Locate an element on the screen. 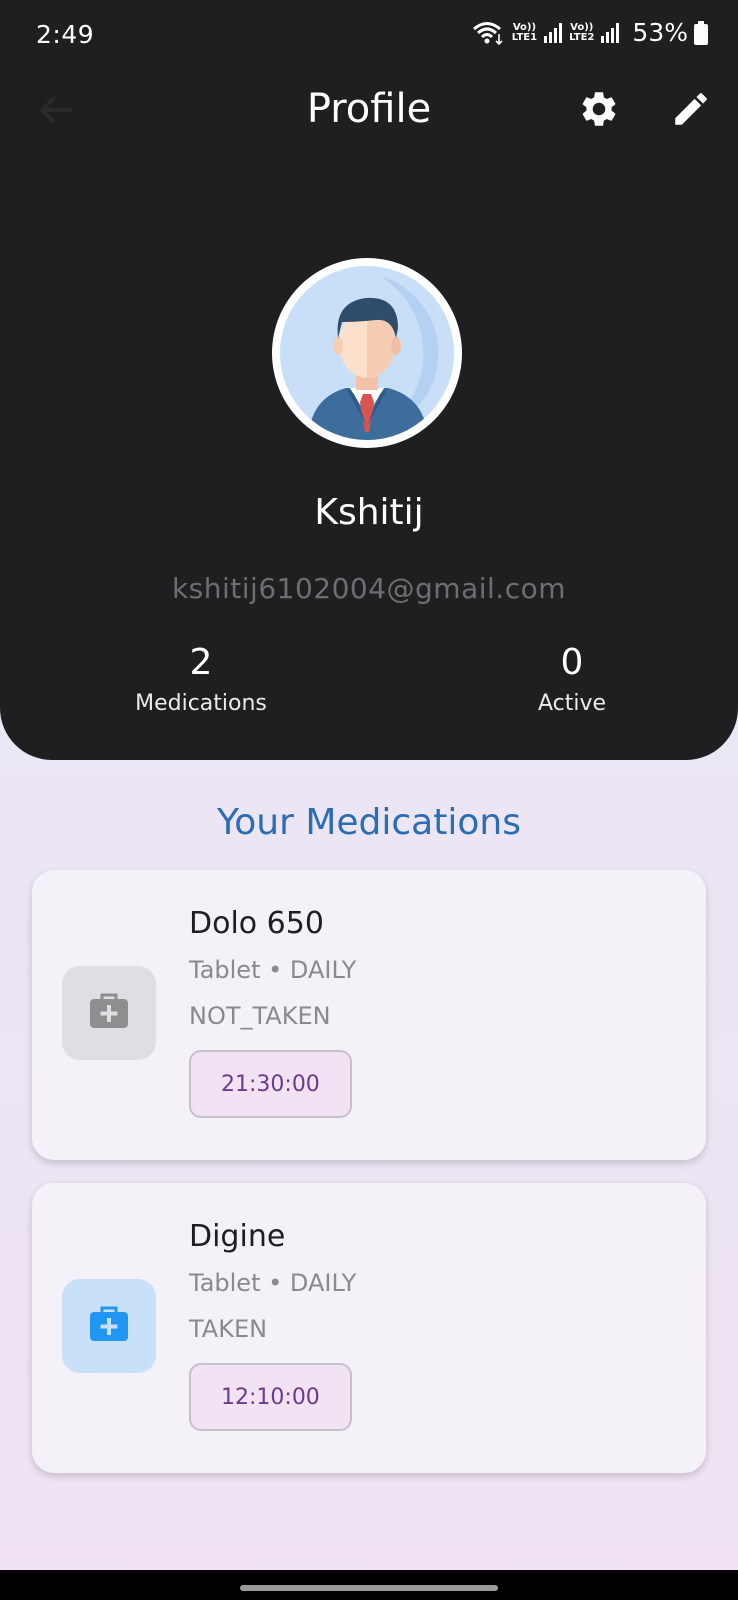 The width and height of the screenshot is (738, 1600). edit-pencil-icon is located at coordinates (691, 111).